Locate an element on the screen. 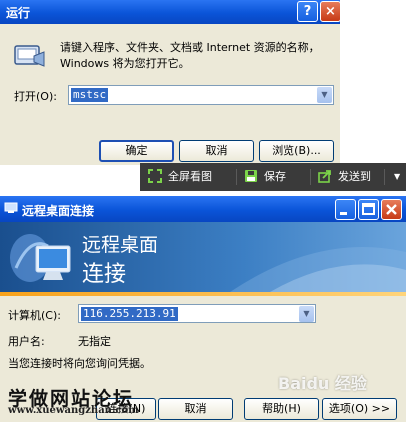 The image size is (406, 422). rdp-cancel-button: 取消 is located at coordinates (195, 409).